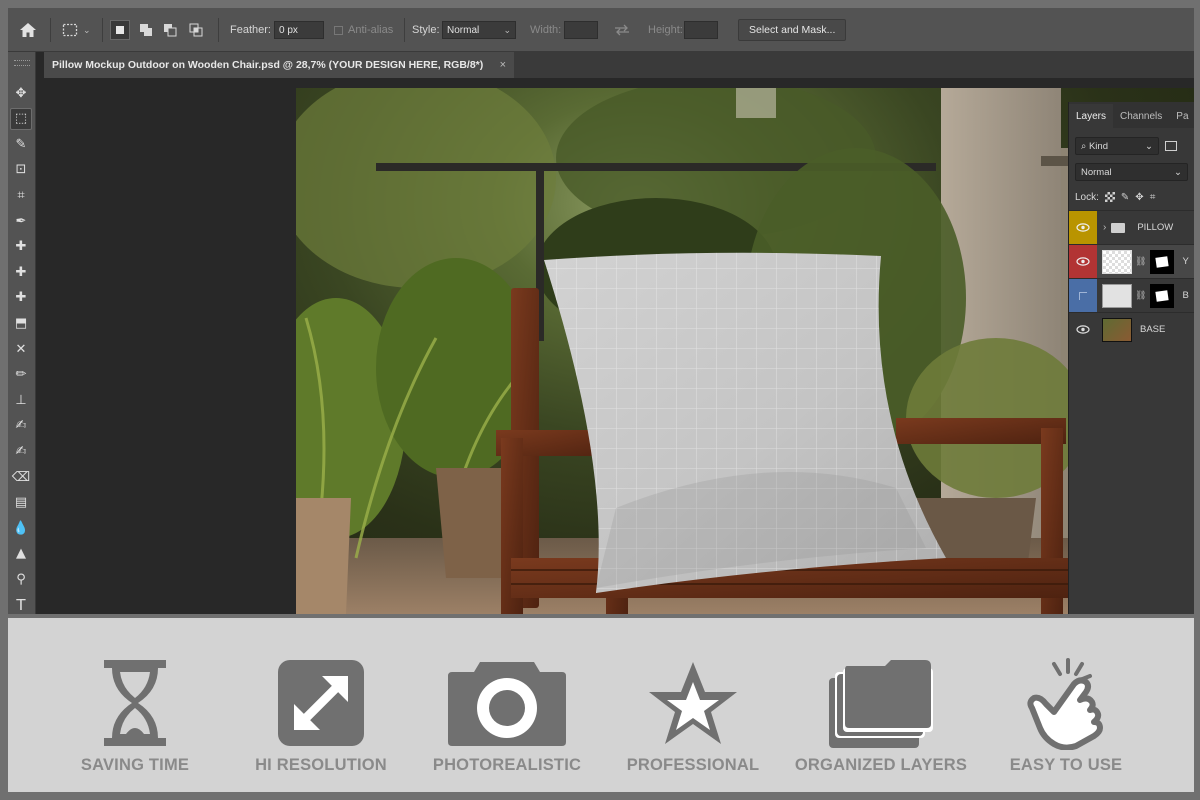 This screenshot has width=1200, height=800. Describe the element at coordinates (21, 554) in the screenshot. I see `sharpen-tool-icon: ▲` at that location.